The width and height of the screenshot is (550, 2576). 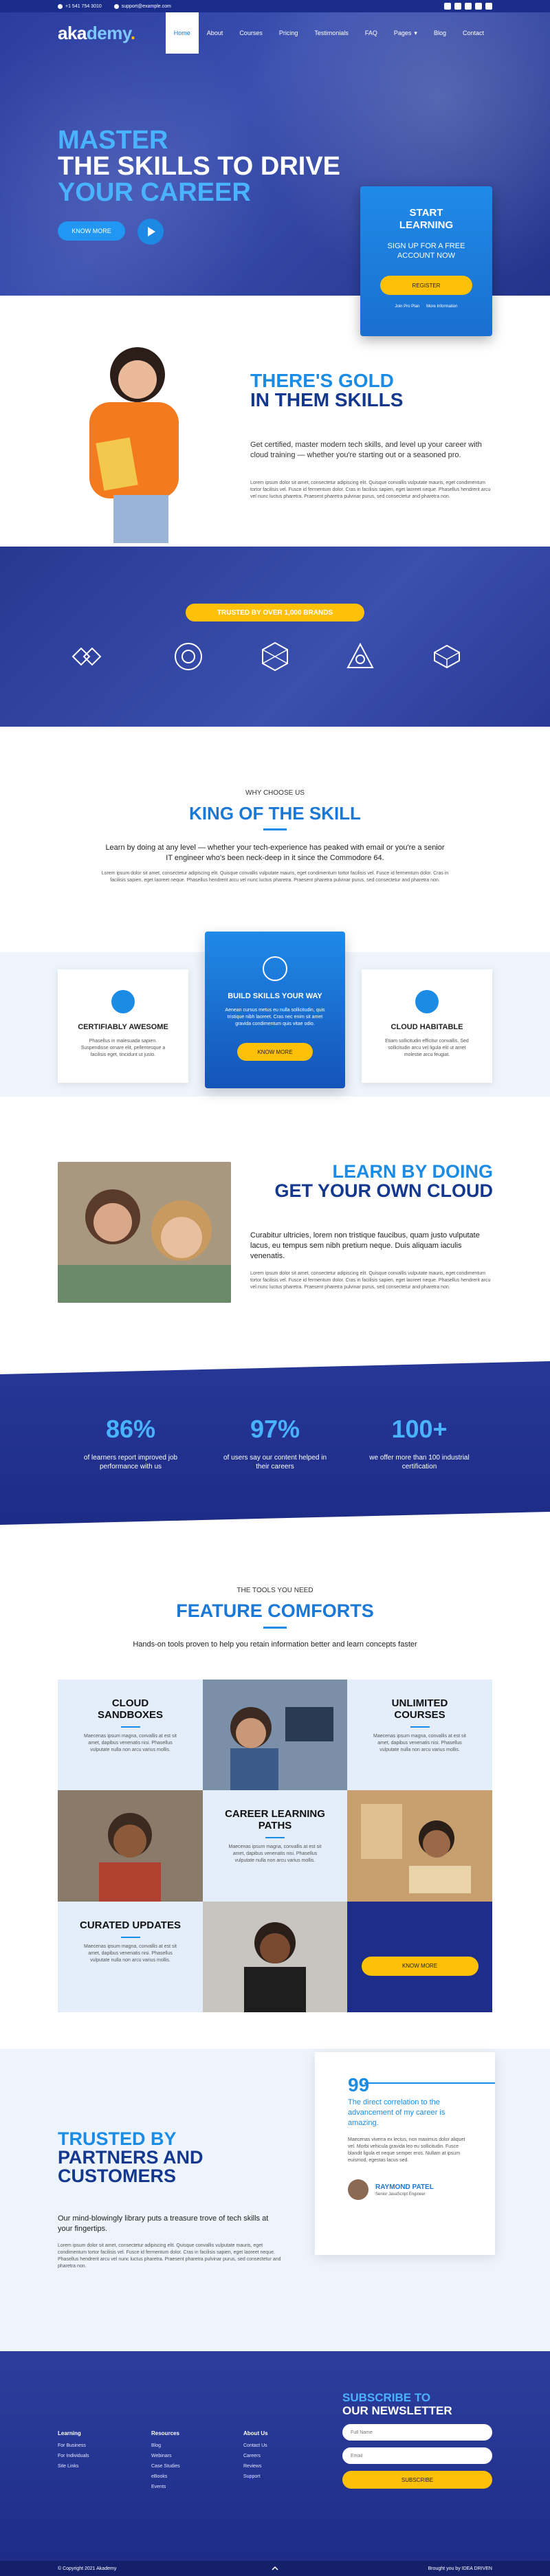 What do you see at coordinates (327, 399) in the screenshot?
I see `gold-title-line-2: IN THEM SKILLS` at bounding box center [327, 399].